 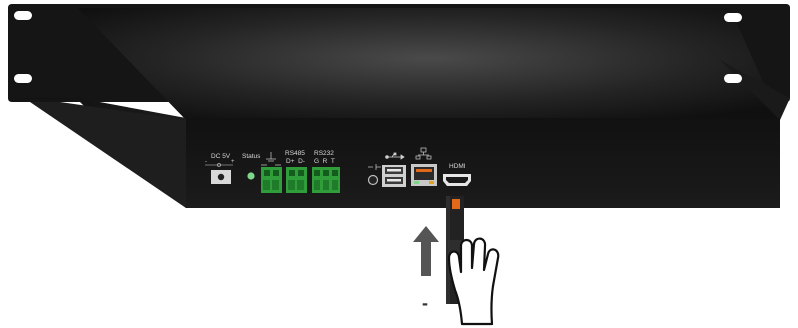 I want to click on status-label: Status, so click(x=251, y=156).